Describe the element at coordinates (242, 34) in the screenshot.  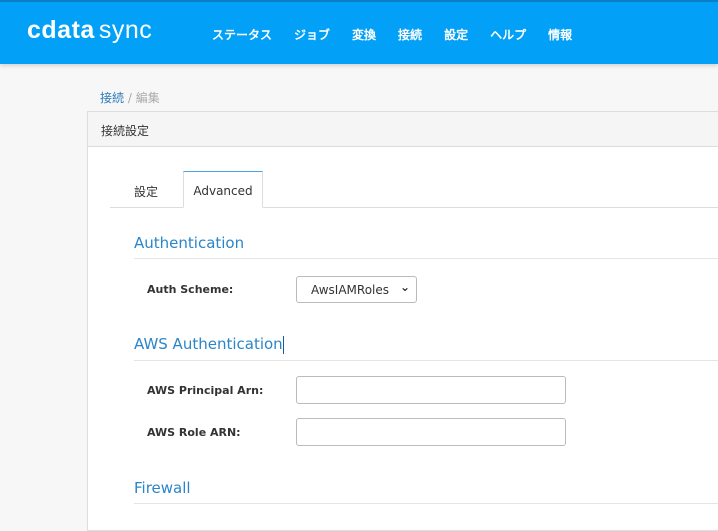
I see `nav-status: ステータス` at that location.